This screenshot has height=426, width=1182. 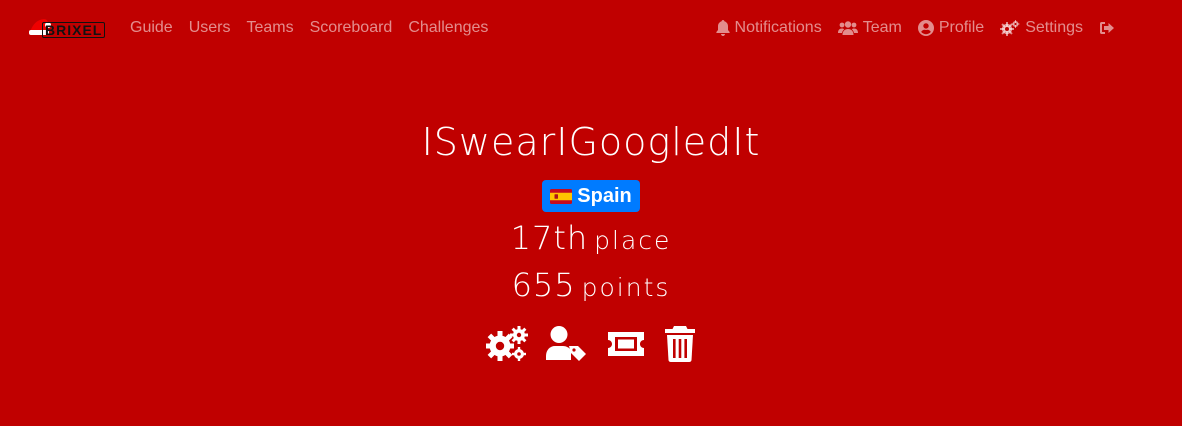 I want to click on nav-right: Notifications Team Profile Settings, so click(x=918, y=28).